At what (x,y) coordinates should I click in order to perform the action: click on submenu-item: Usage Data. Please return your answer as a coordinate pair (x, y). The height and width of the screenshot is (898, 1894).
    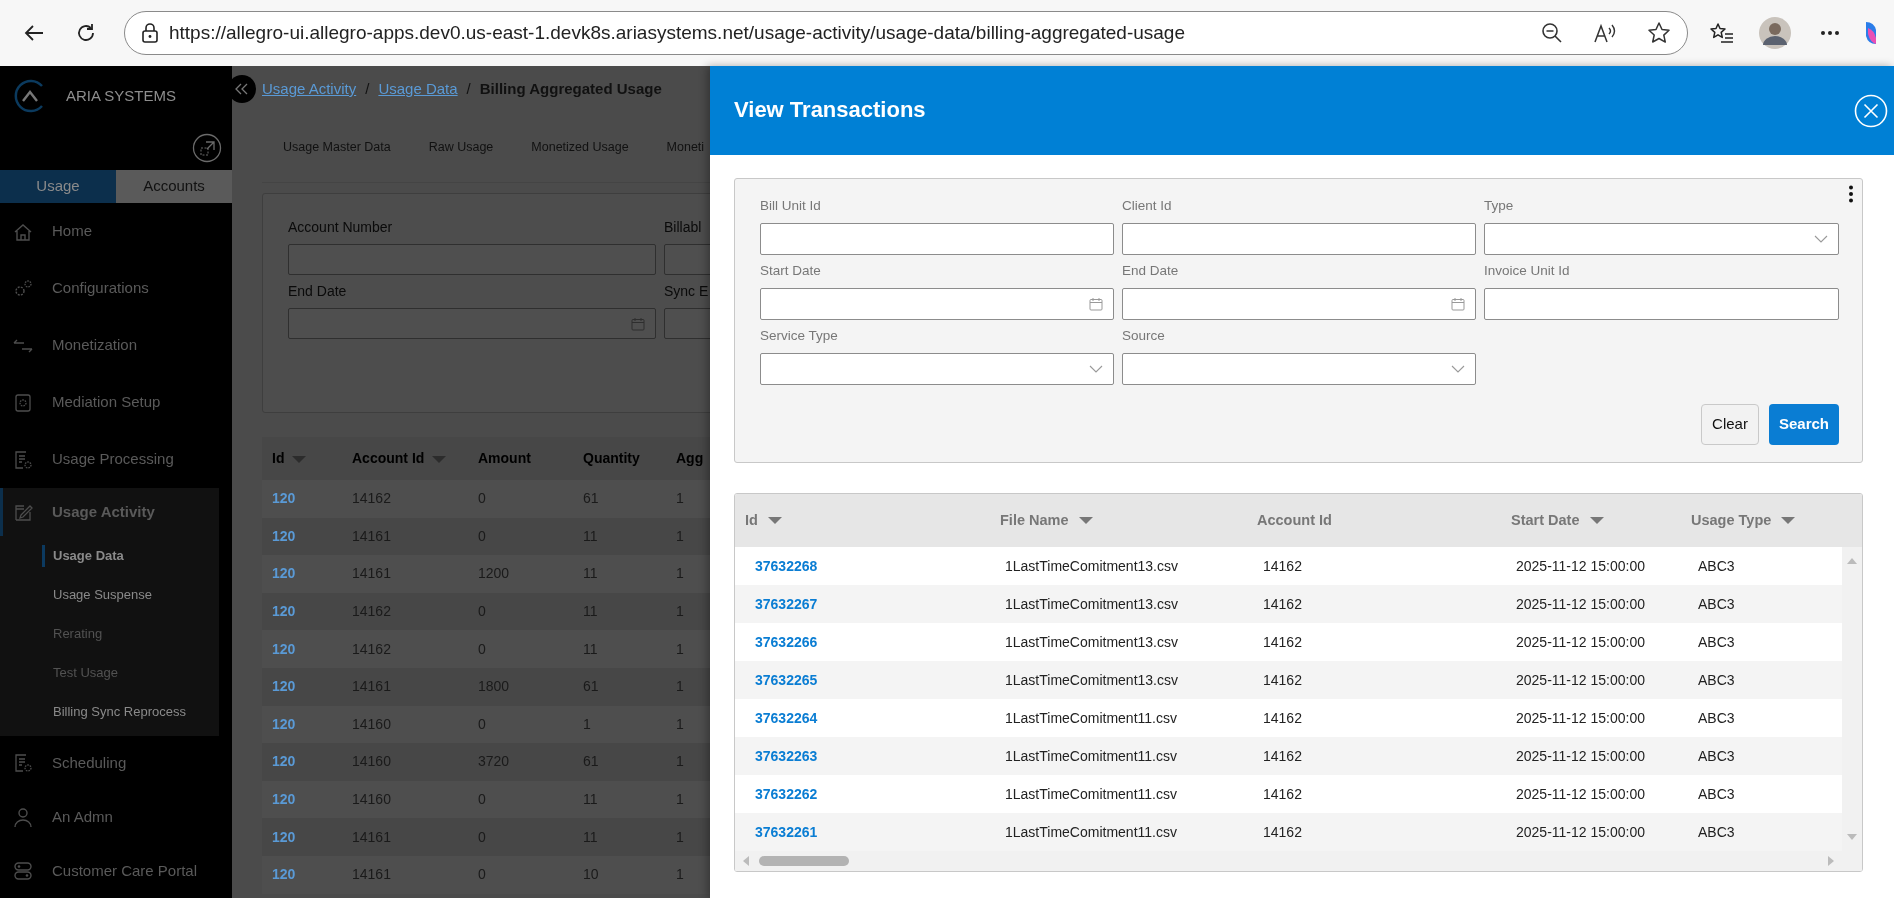
    Looking at the image, I should click on (109, 555).